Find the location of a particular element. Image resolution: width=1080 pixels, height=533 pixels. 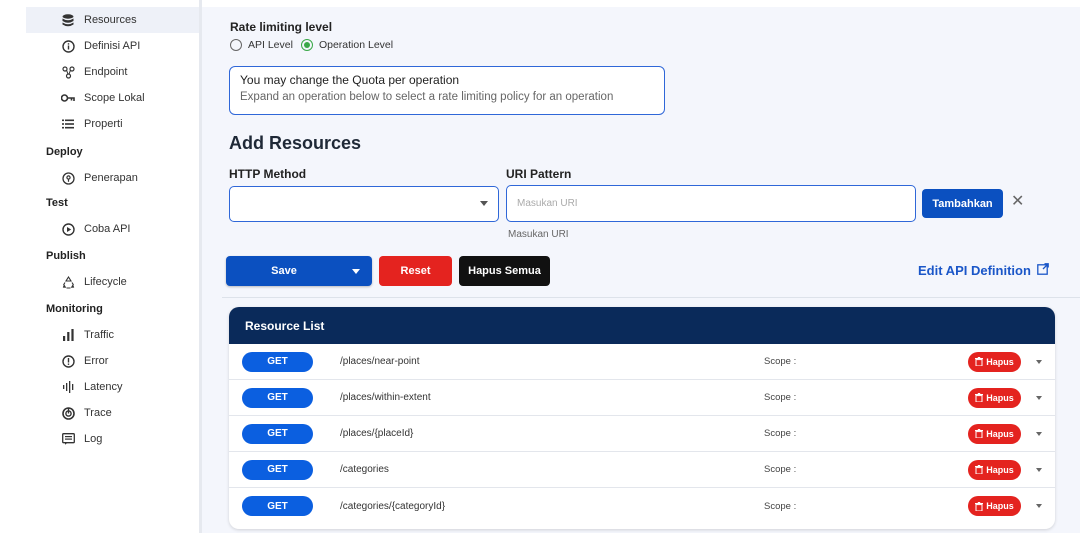

edit-api-definition-label: Edit API Definition is located at coordinates (974, 270).